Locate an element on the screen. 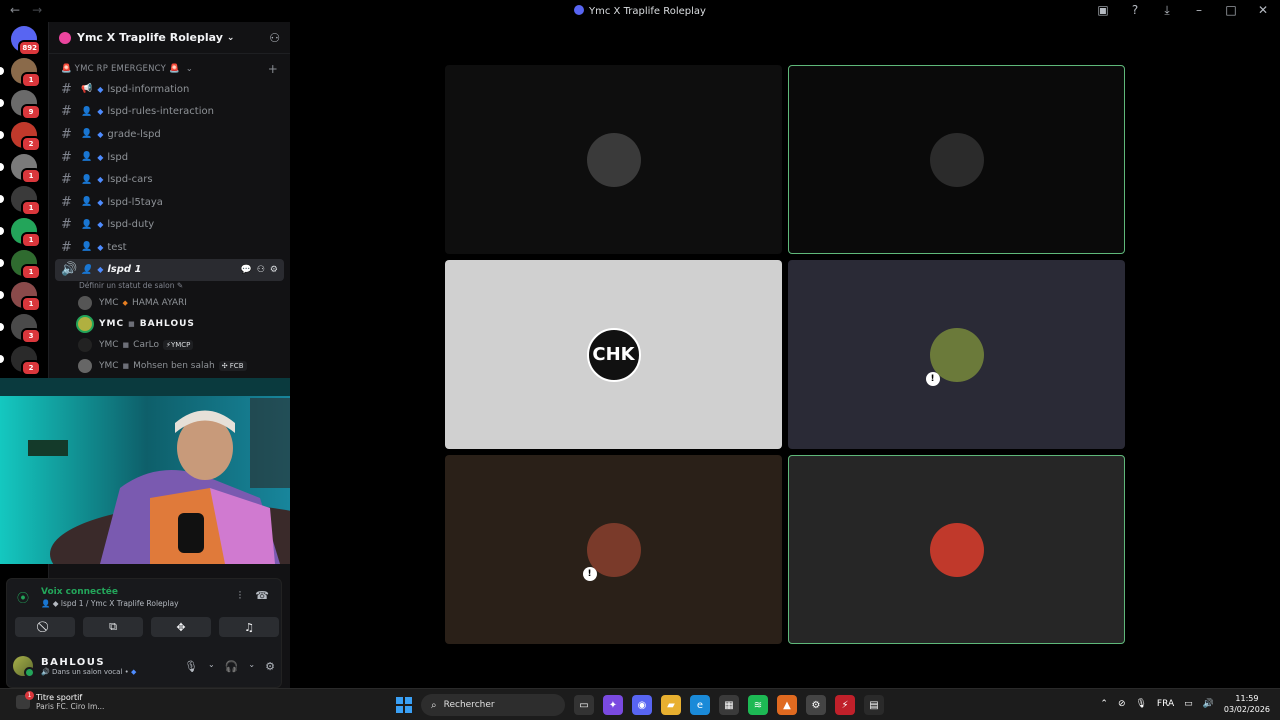 The height and width of the screenshot is (720, 1280). language-indicator: FRA is located at coordinates (1165, 704).